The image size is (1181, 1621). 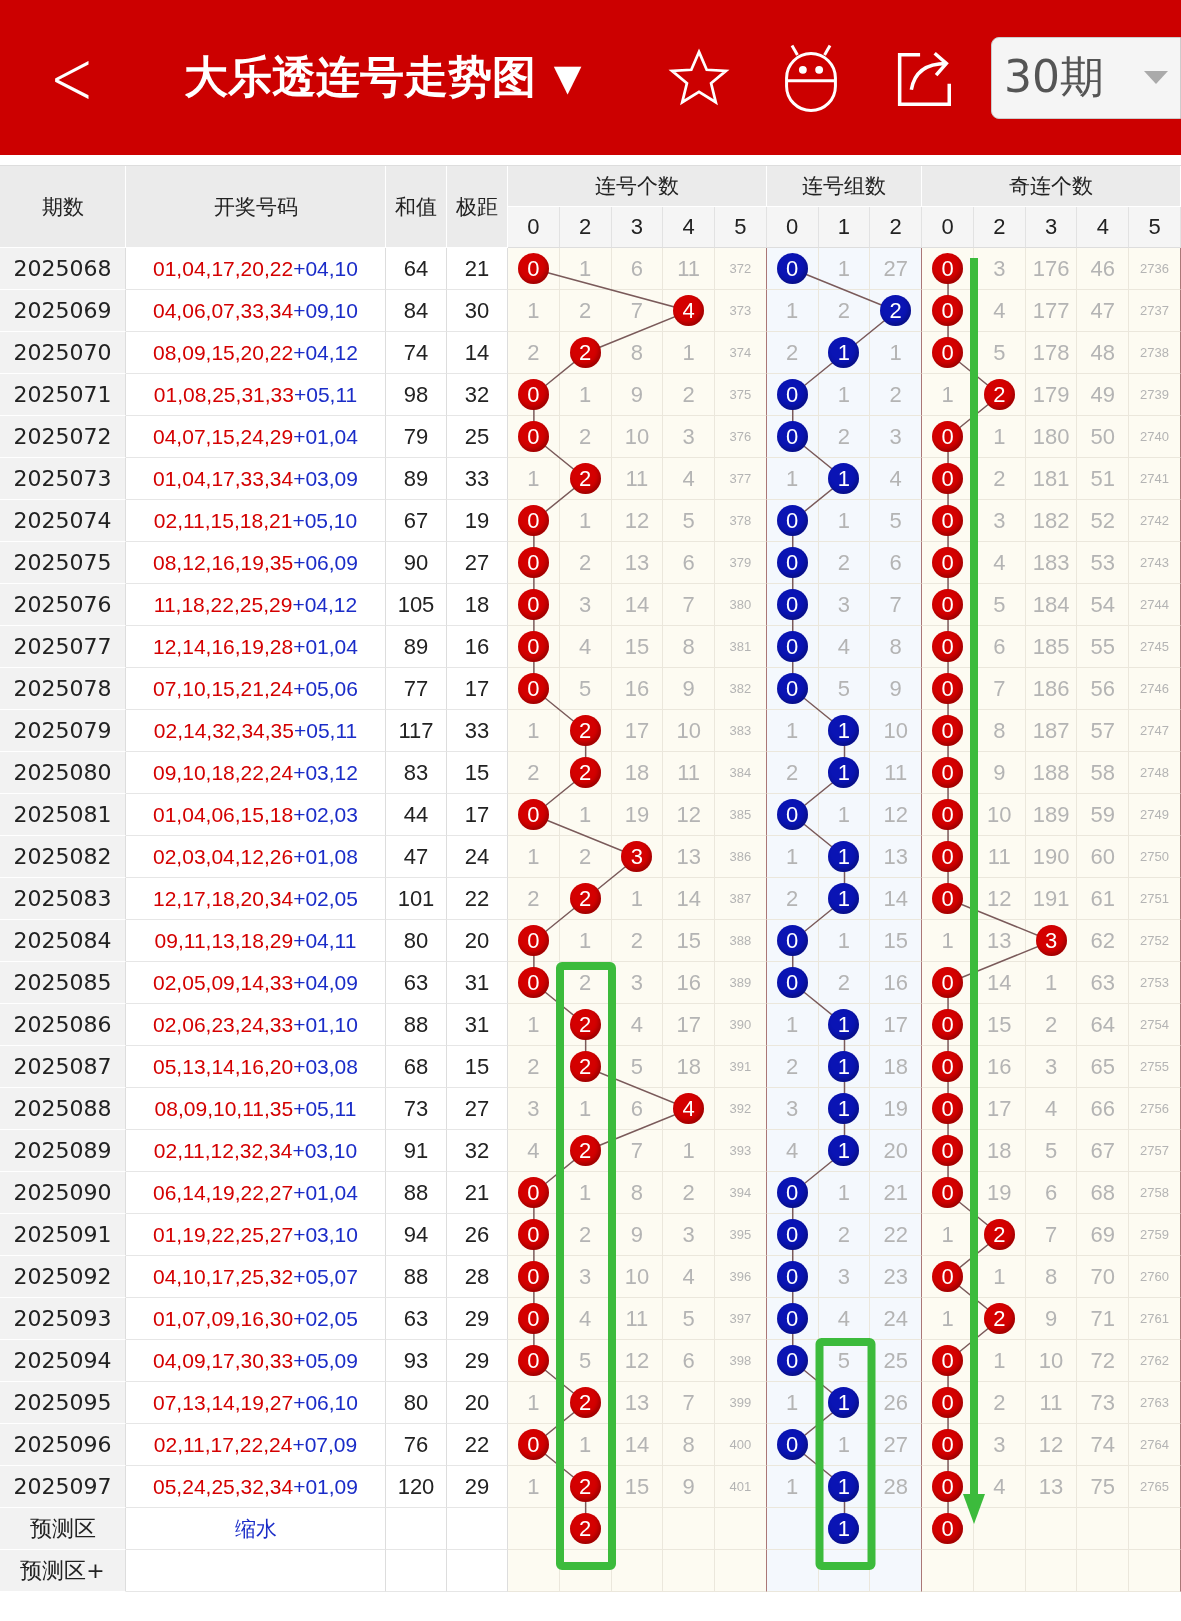 I want to click on period-select: 30期, so click(x=1086, y=77).